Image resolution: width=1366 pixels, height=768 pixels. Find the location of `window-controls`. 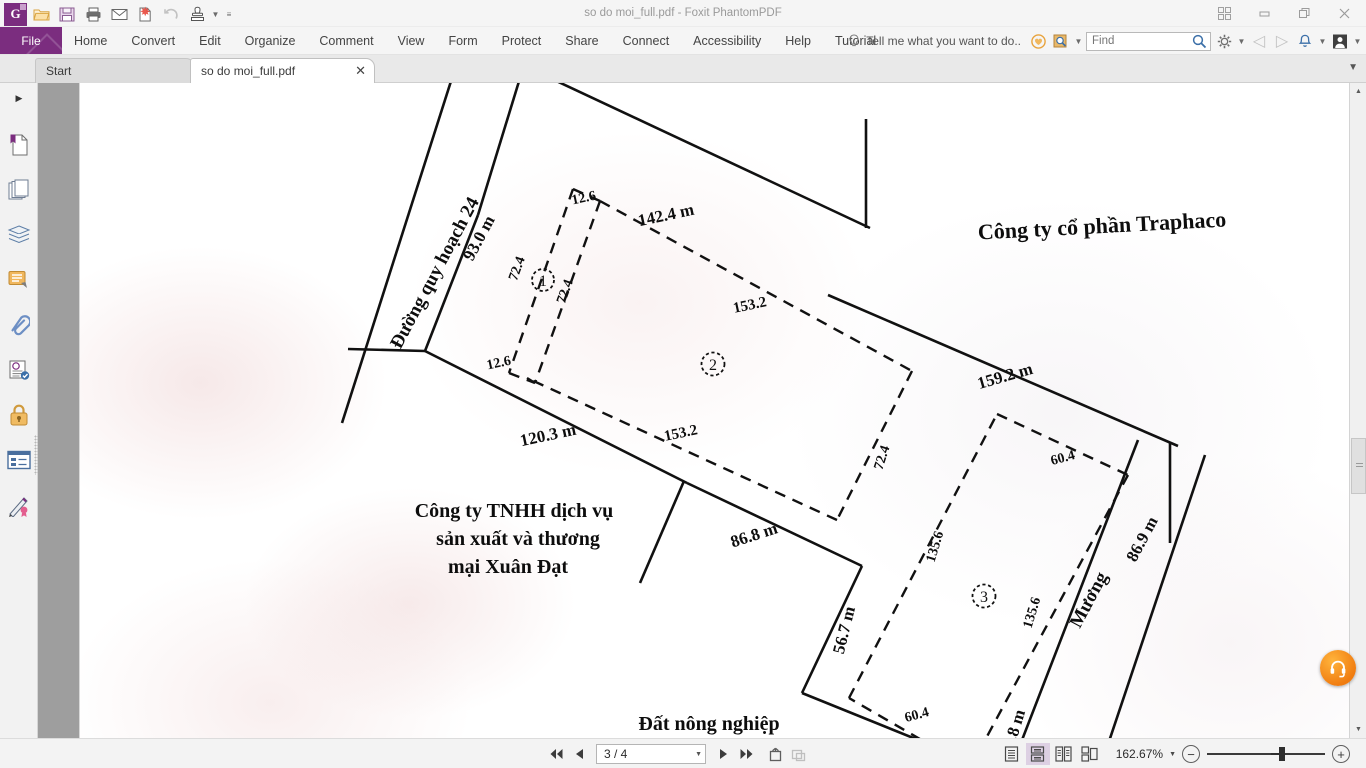

window-controls is located at coordinates (1284, 13).